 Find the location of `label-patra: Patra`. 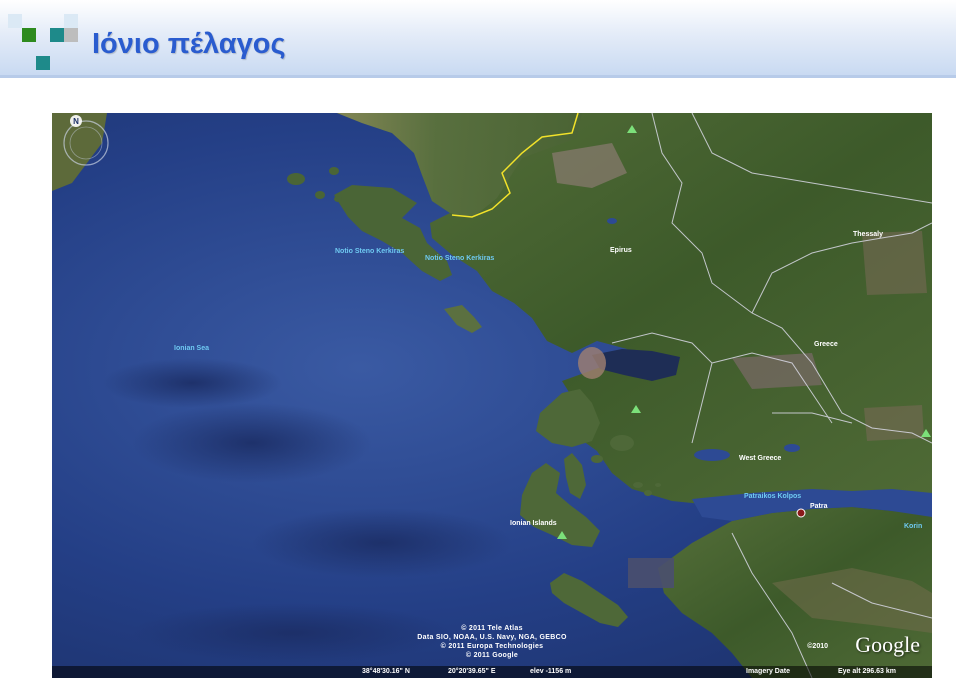

label-patra: Patra is located at coordinates (819, 506).